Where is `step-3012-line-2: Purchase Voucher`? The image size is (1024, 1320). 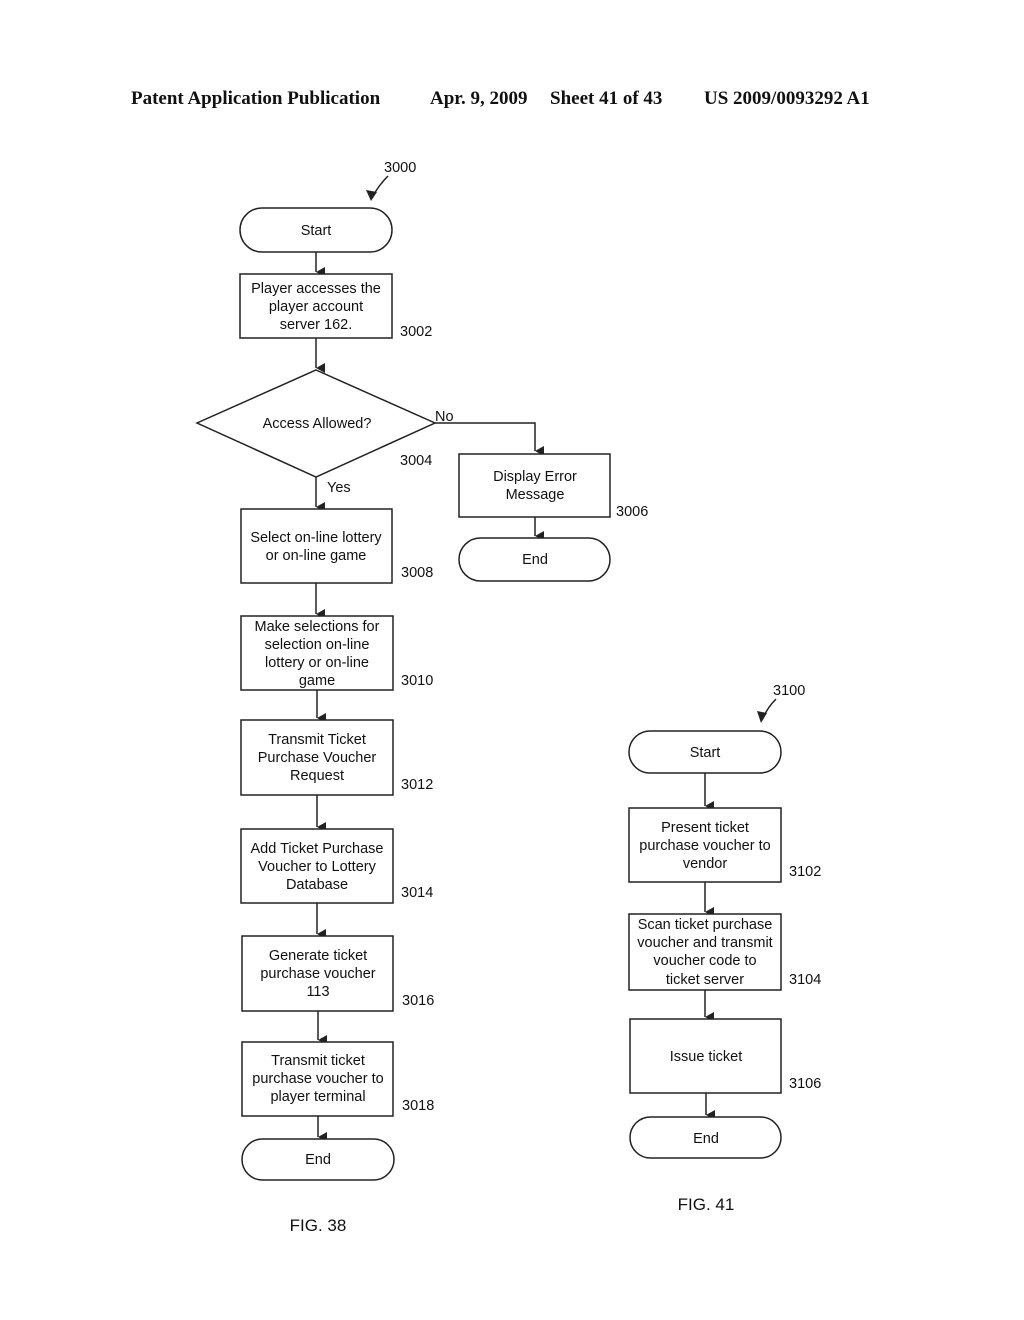
step-3012-line-2: Purchase Voucher is located at coordinates (317, 758).